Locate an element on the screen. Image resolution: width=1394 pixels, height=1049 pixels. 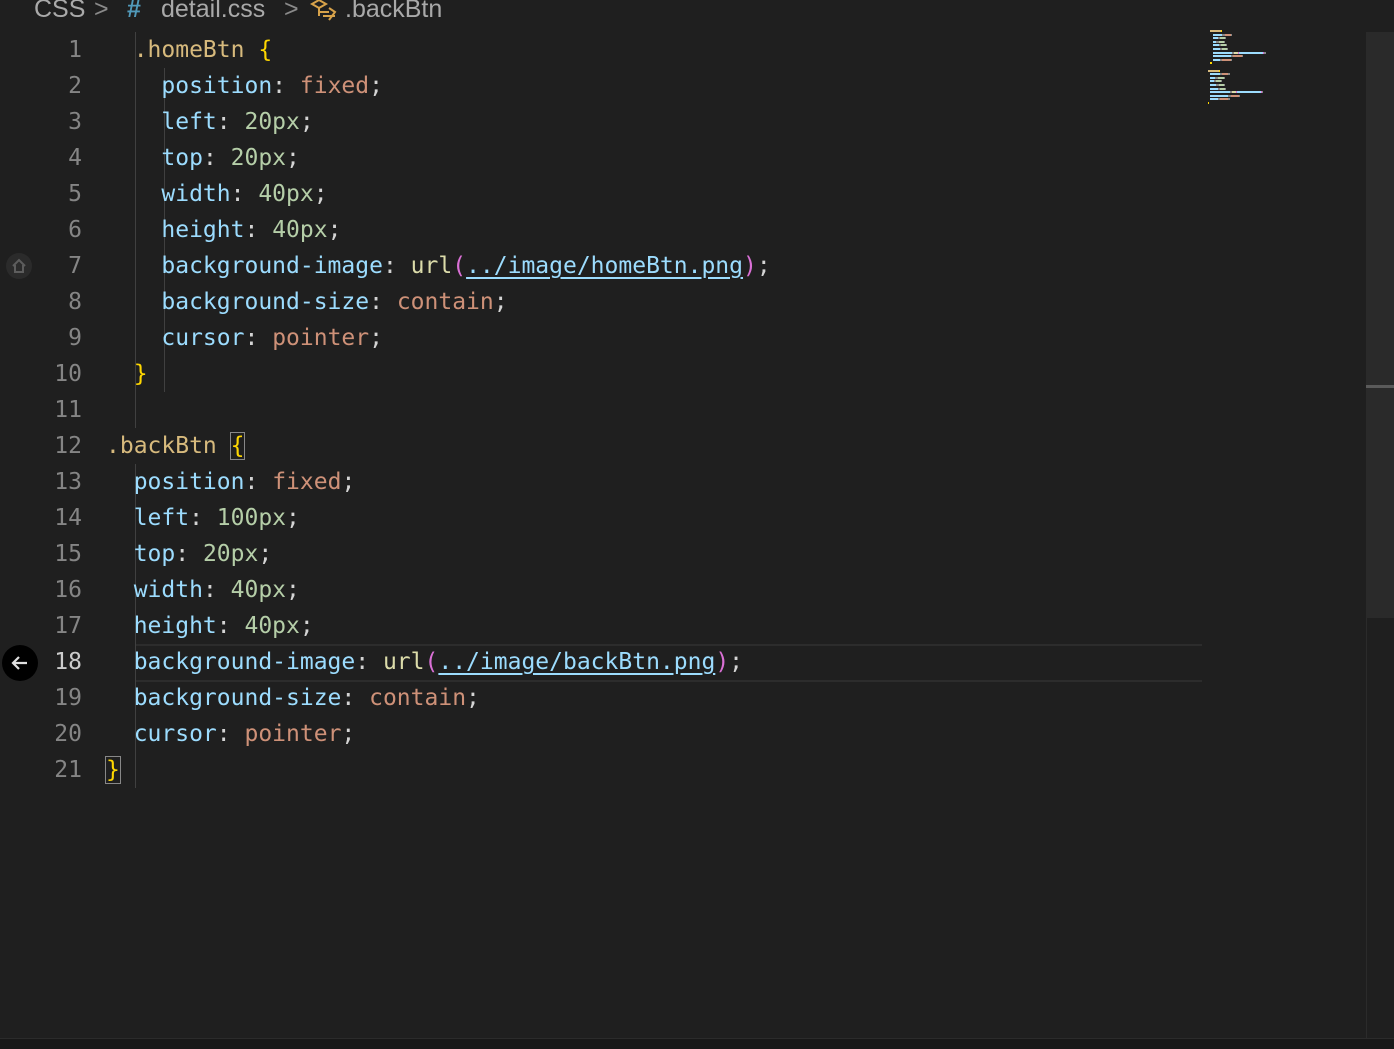
code-line: 15 top: 20px; is located at coordinates (683, 554).